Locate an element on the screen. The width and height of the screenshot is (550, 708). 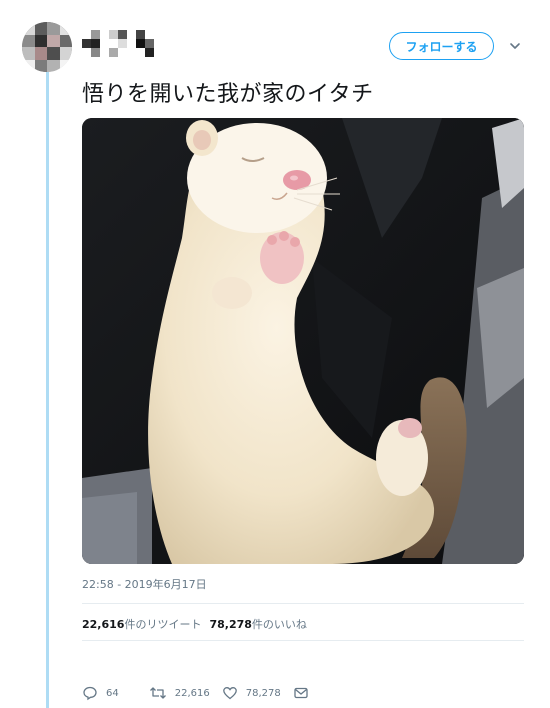
tweet-text: 悟りを開いた我が家のイタチ is located at coordinates (228, 94).